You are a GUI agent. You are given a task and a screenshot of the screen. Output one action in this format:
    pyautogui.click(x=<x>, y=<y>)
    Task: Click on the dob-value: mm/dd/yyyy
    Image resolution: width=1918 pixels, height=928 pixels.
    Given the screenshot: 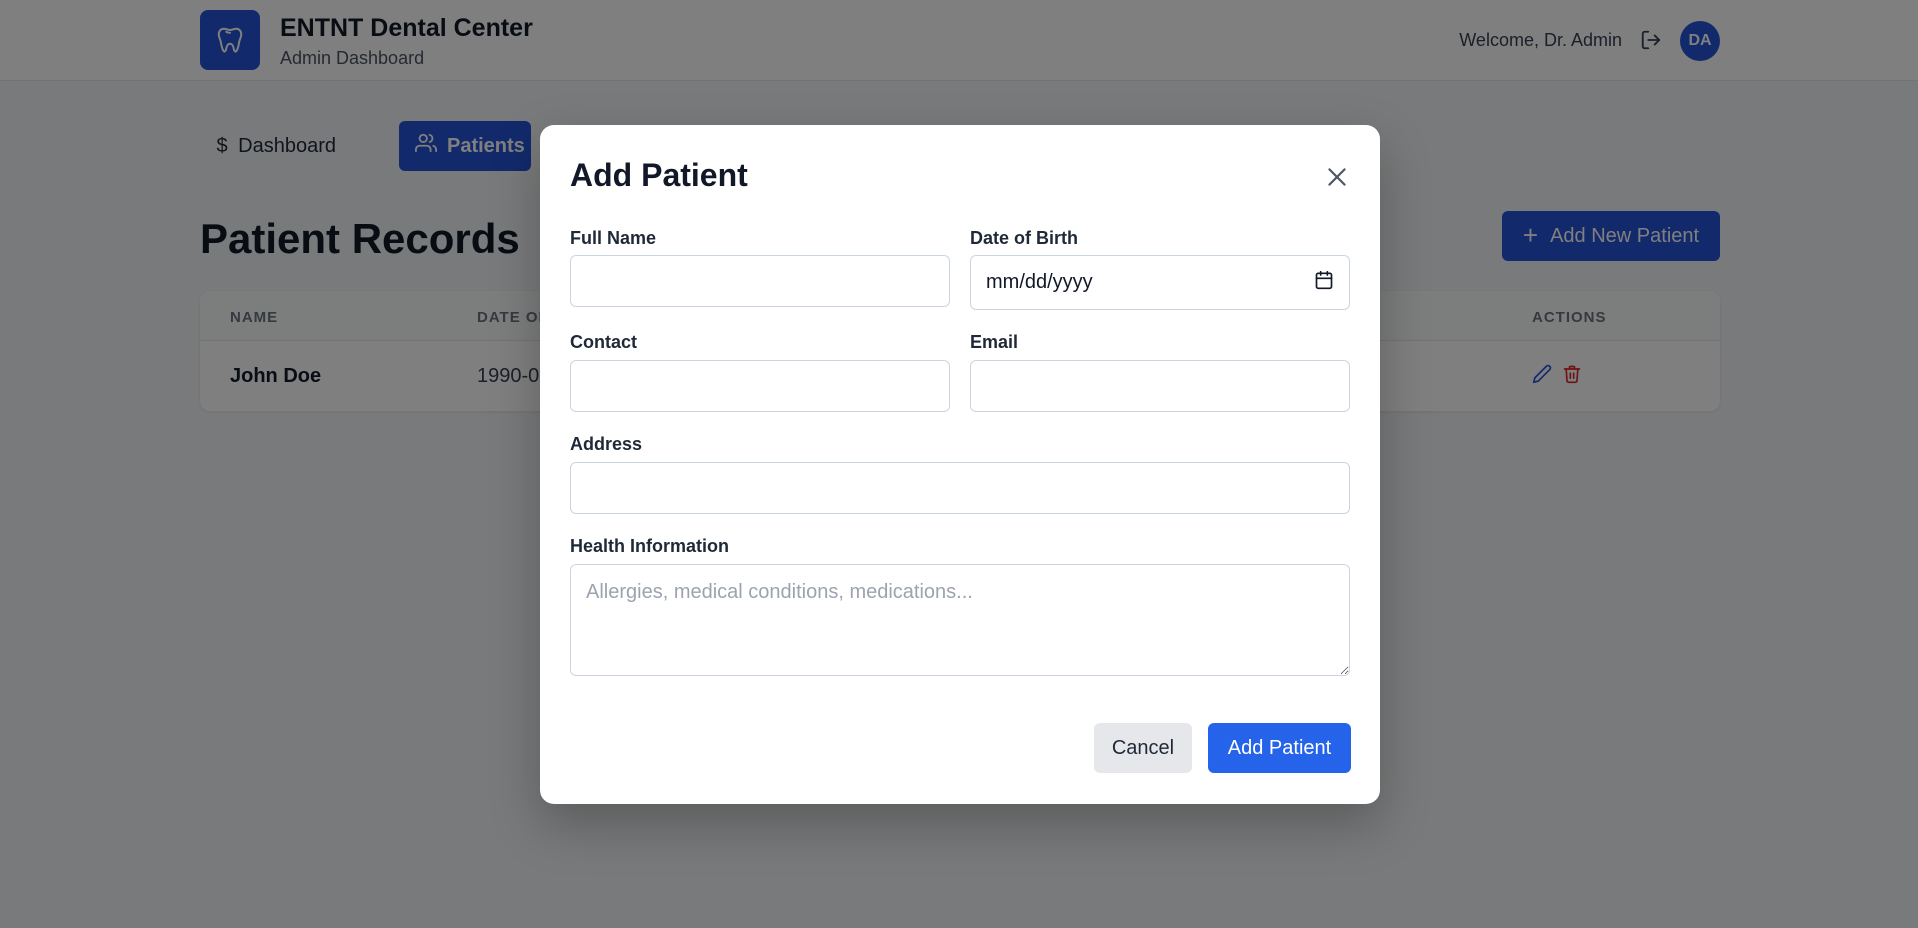 What is the action you would take?
    pyautogui.click(x=1039, y=282)
    